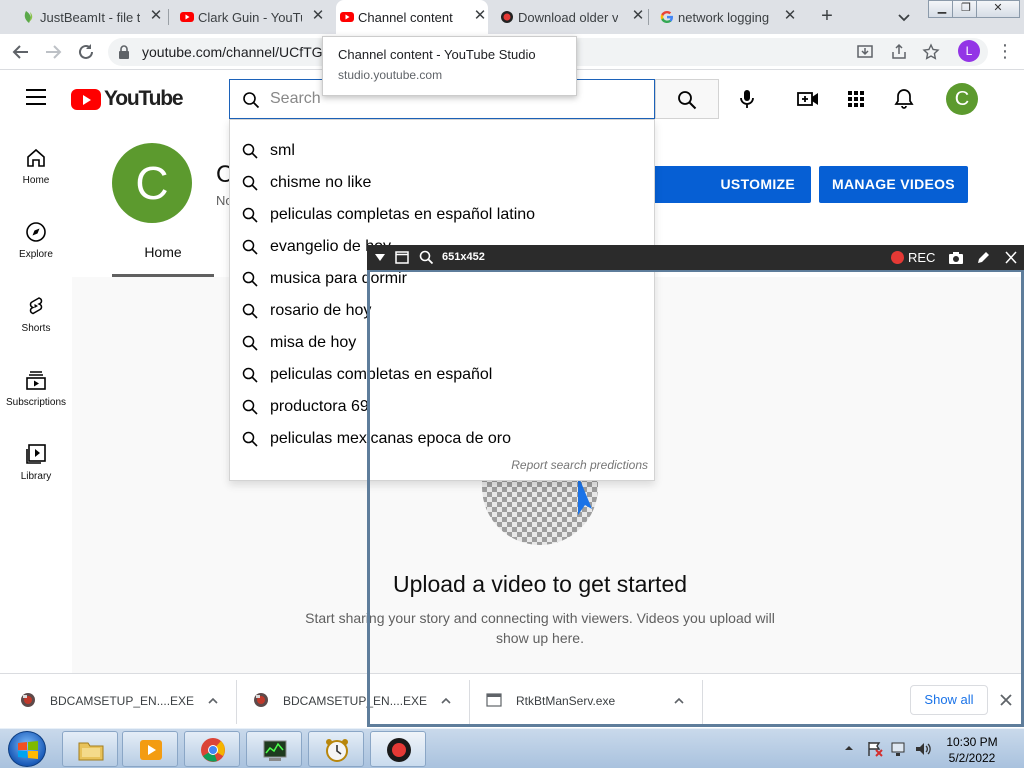 The height and width of the screenshot is (769, 1024). What do you see at coordinates (730, 197) in the screenshot?
I see `customize-channel-button: USTOMIZE CHANNEL` at bounding box center [730, 197].